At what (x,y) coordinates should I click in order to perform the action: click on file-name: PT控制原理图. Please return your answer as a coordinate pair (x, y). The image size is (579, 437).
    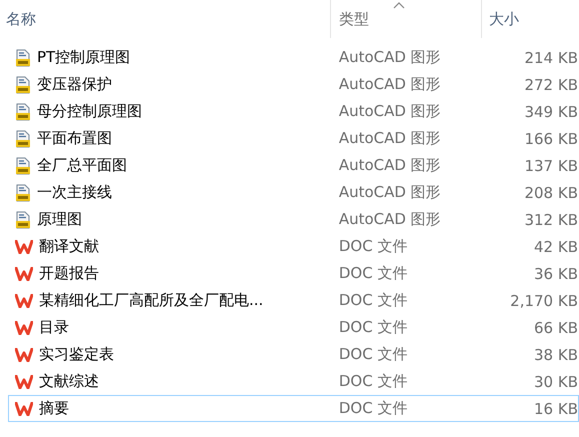
    Looking at the image, I should click on (83, 57).